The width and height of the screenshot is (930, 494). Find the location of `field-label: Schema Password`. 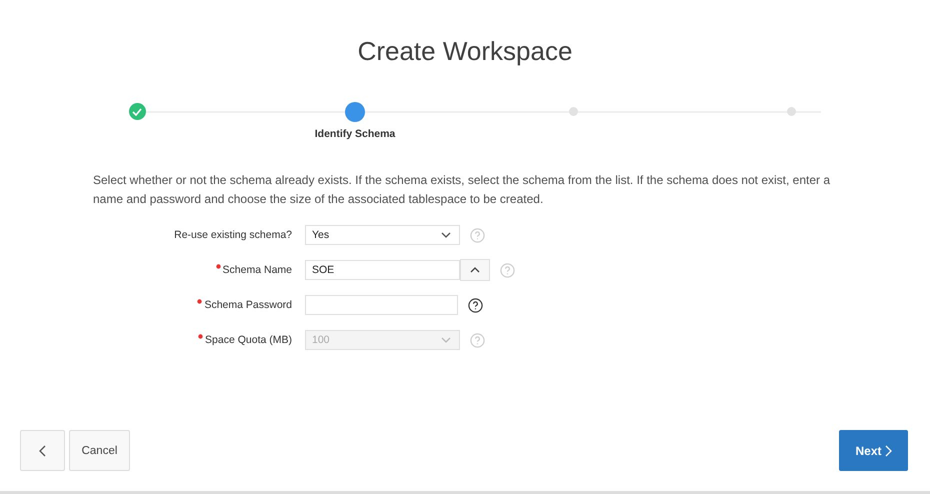

field-label: Schema Password is located at coordinates (248, 305).